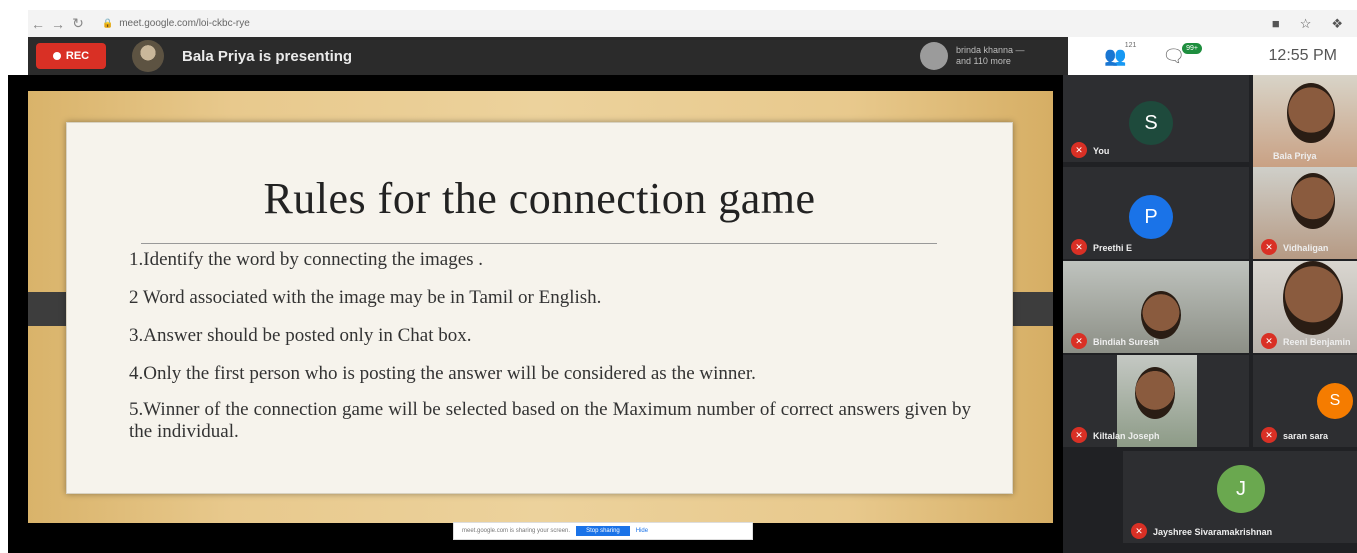 The width and height of the screenshot is (1357, 553). I want to click on meet-controls: 👥 121 🗨 99+ 12:55 PM, so click(1212, 56).